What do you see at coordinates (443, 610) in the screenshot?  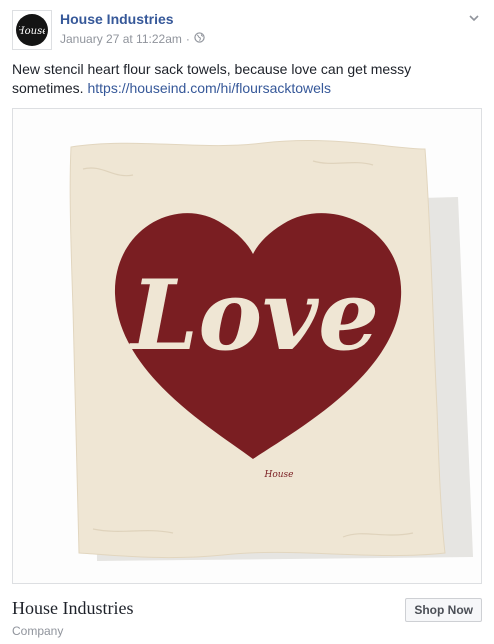 I see `shop-now-button: Shop Now` at bounding box center [443, 610].